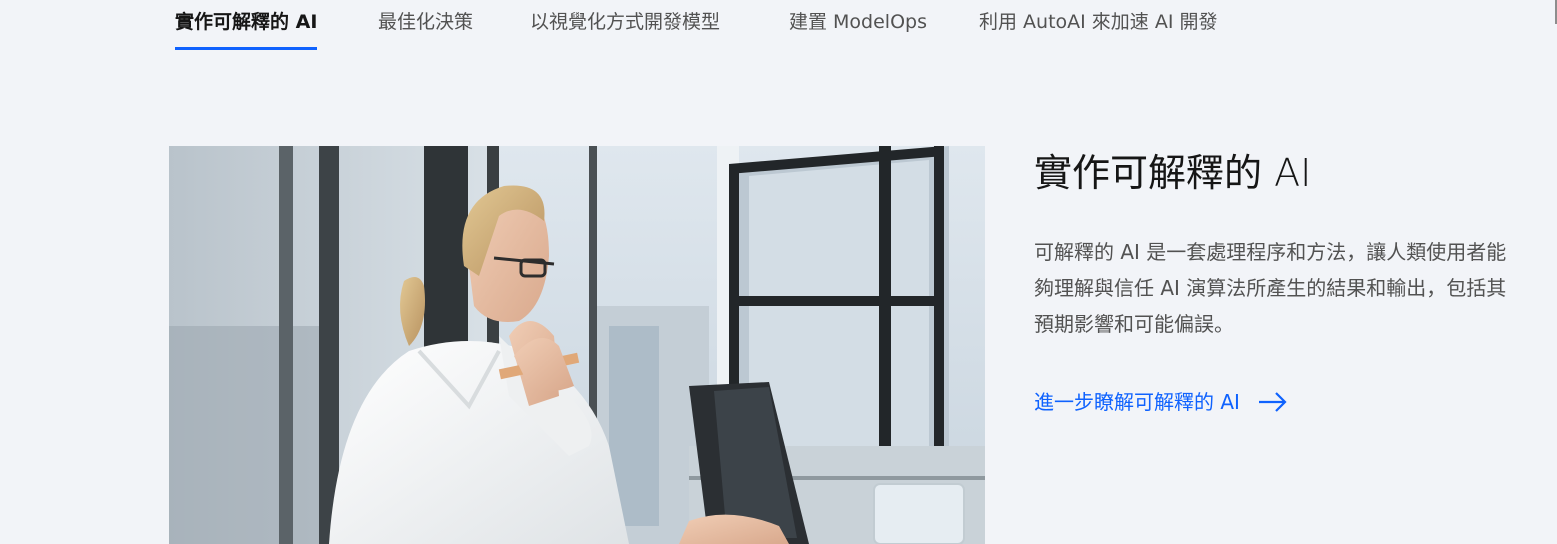 This screenshot has height=544, width=1557. Describe the element at coordinates (1137, 402) in the screenshot. I see `learn-more-link-label: 進一步瞭解可解釋的 AI` at that location.